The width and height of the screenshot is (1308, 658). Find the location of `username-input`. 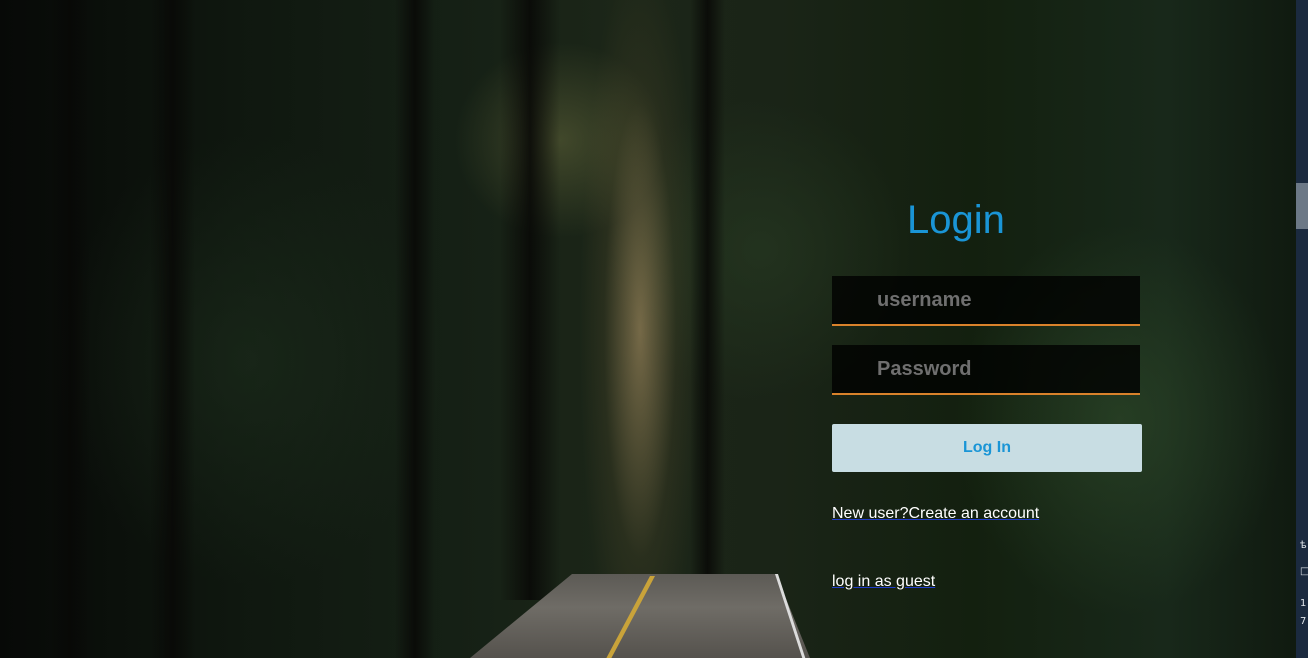

username-input is located at coordinates (986, 301).